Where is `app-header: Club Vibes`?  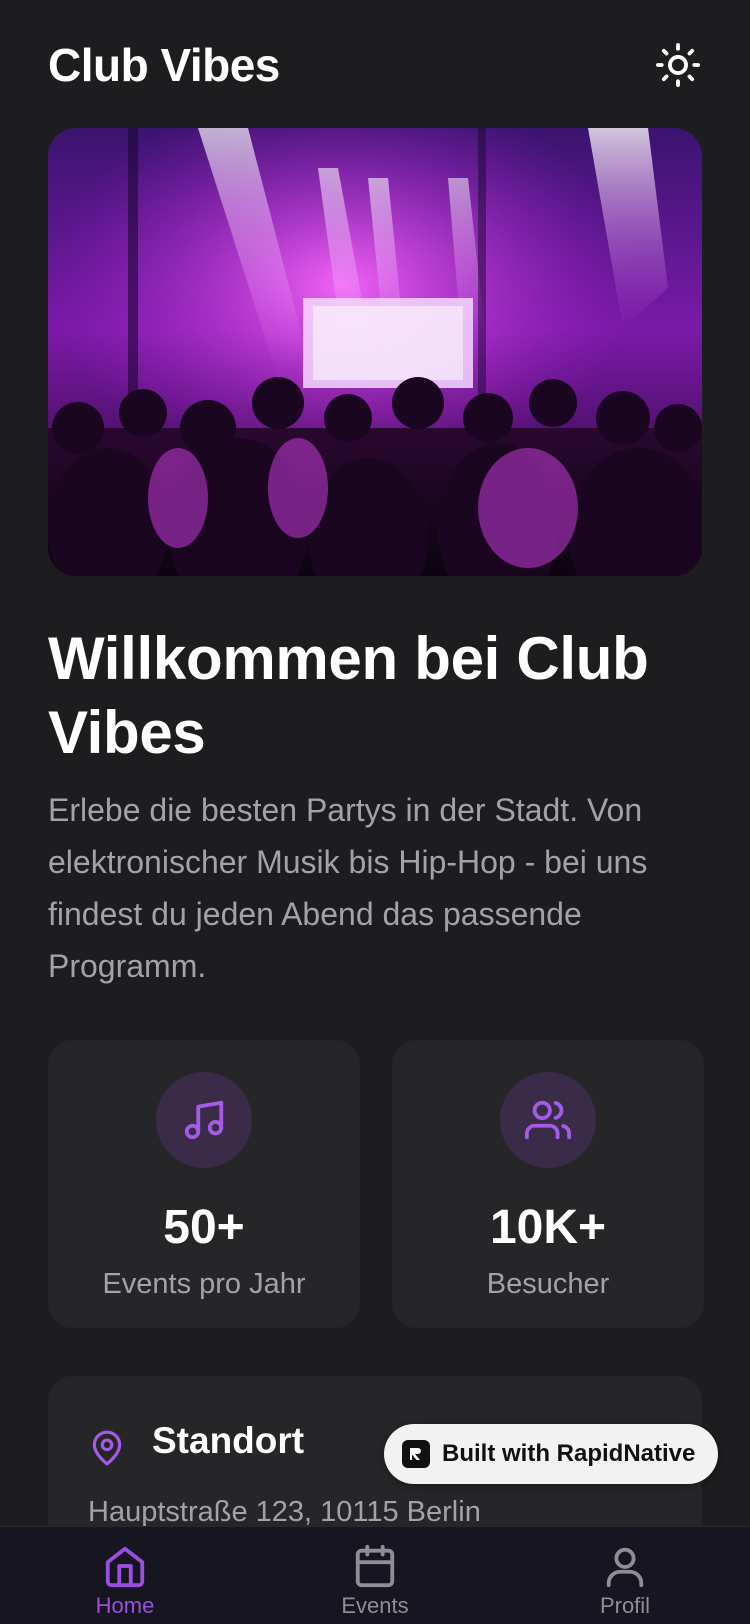 app-header: Club Vibes is located at coordinates (375, 65).